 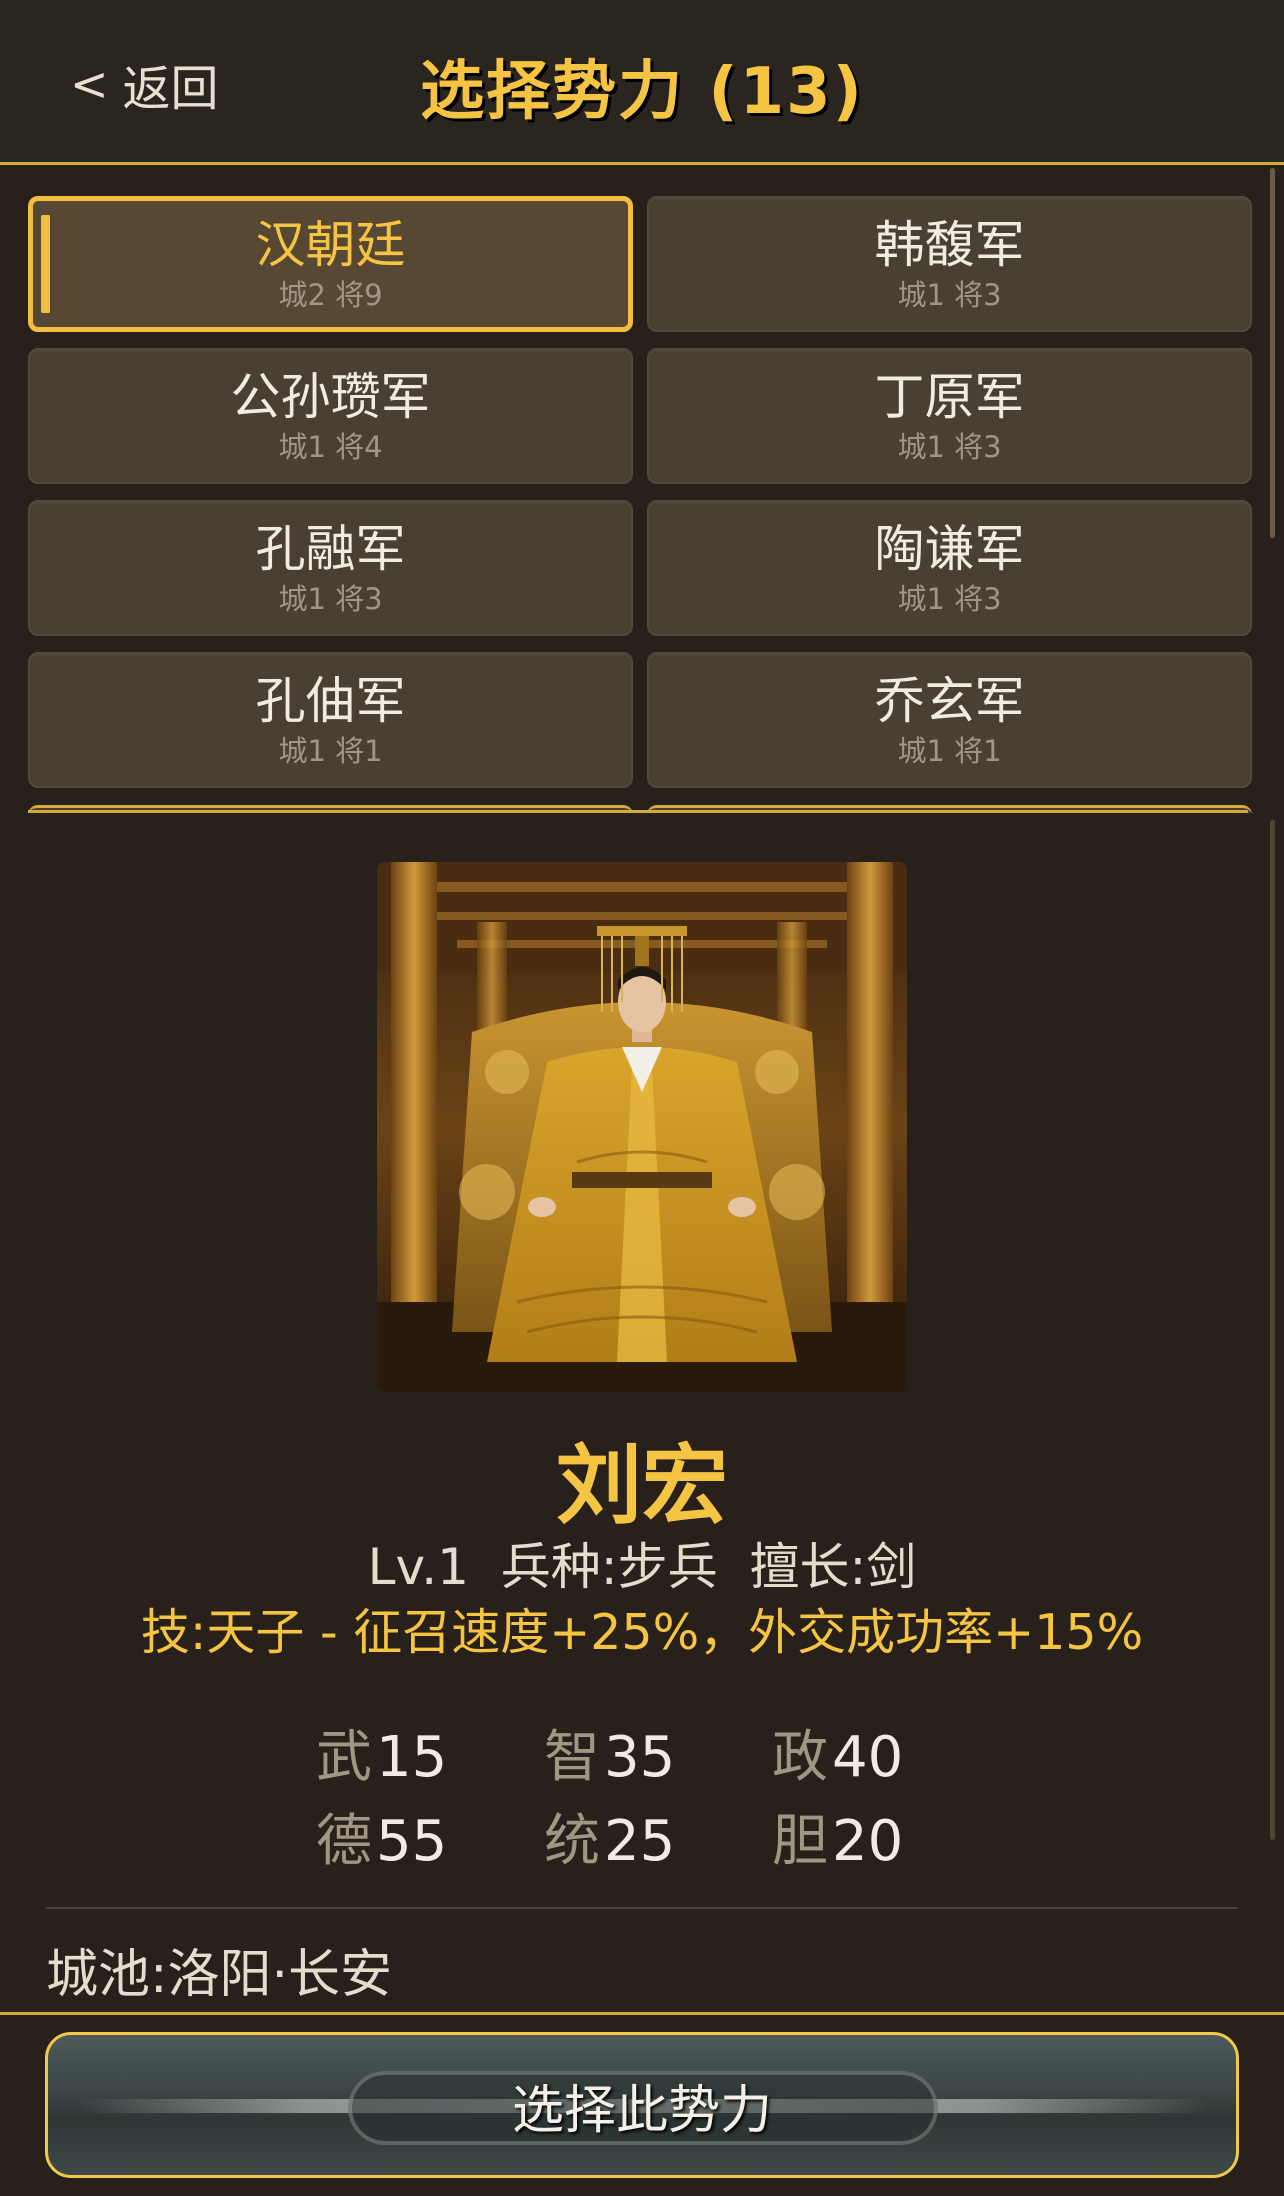 What do you see at coordinates (330, 701) in the screenshot?
I see `faction-name: 孔伷军` at bounding box center [330, 701].